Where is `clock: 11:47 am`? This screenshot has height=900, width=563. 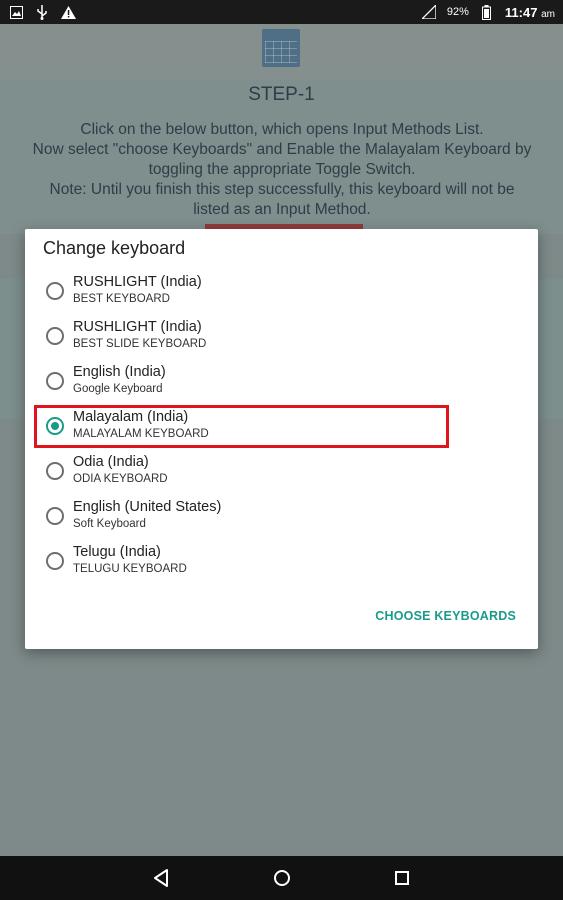
clock: 11:47 am is located at coordinates (530, 12).